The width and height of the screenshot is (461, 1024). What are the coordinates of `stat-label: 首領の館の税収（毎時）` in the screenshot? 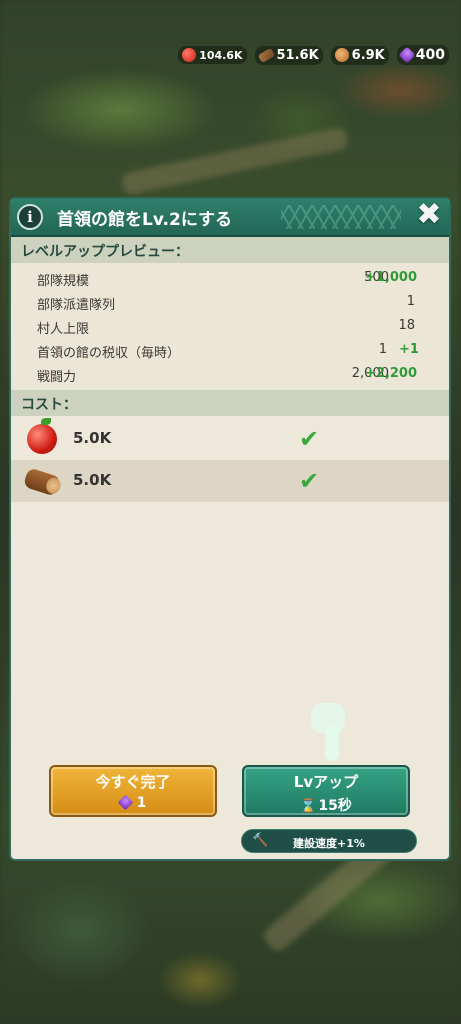 It's located at (109, 353).